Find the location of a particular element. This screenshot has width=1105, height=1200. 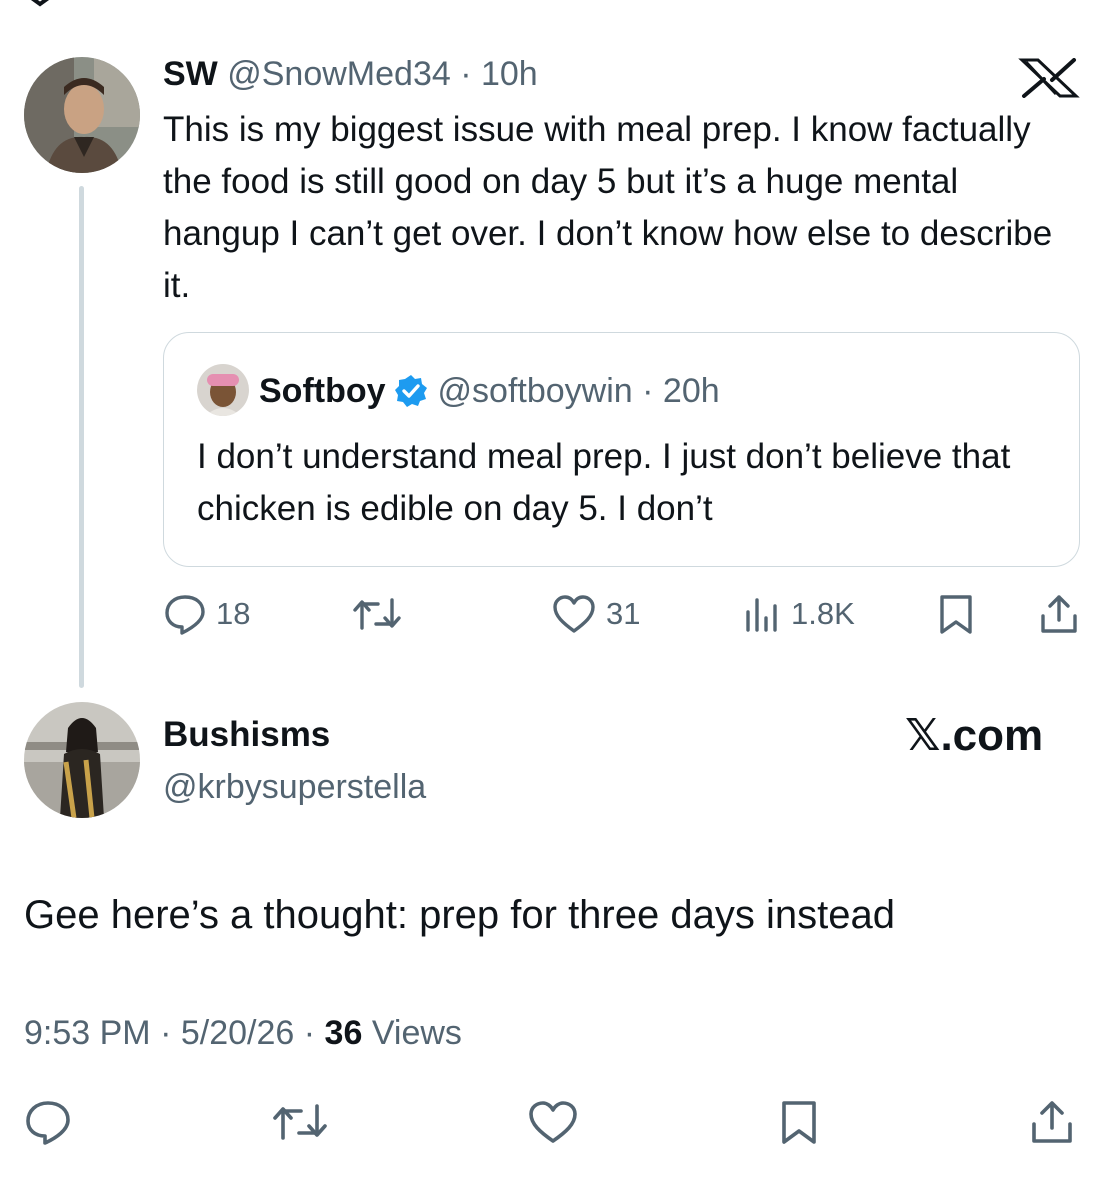

watermark: 𝕏.com is located at coordinates (974, 735).